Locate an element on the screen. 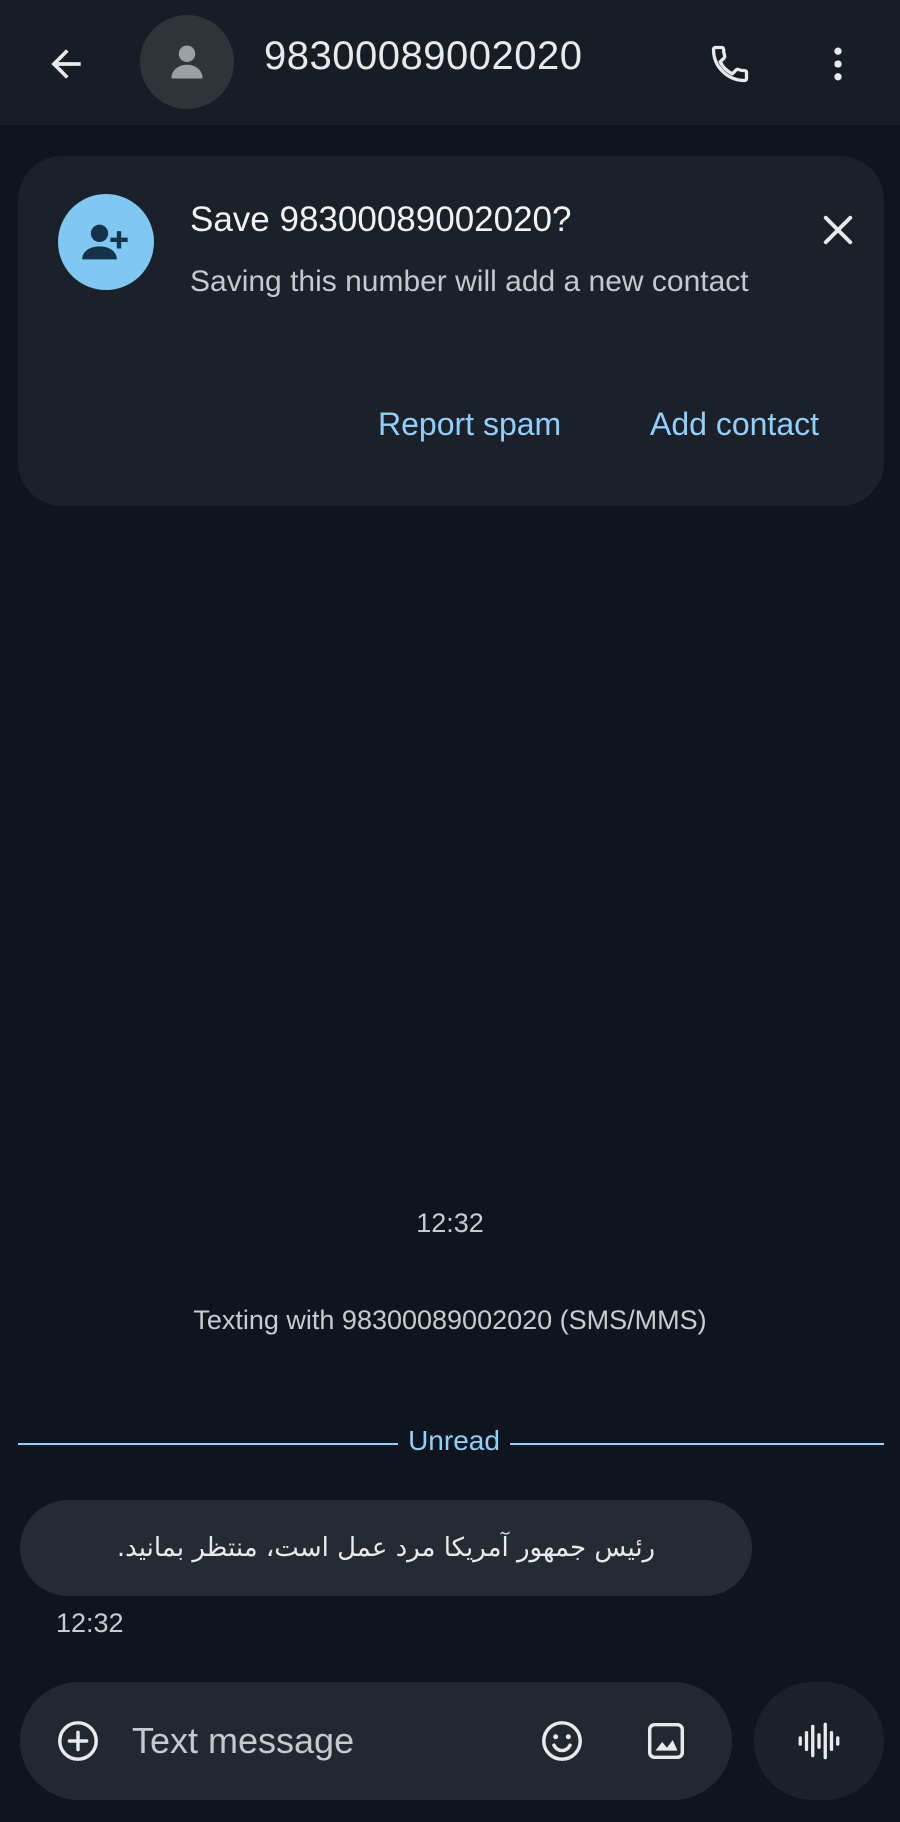 The image size is (900, 1822). voice-waveform-icon is located at coordinates (819, 1741).